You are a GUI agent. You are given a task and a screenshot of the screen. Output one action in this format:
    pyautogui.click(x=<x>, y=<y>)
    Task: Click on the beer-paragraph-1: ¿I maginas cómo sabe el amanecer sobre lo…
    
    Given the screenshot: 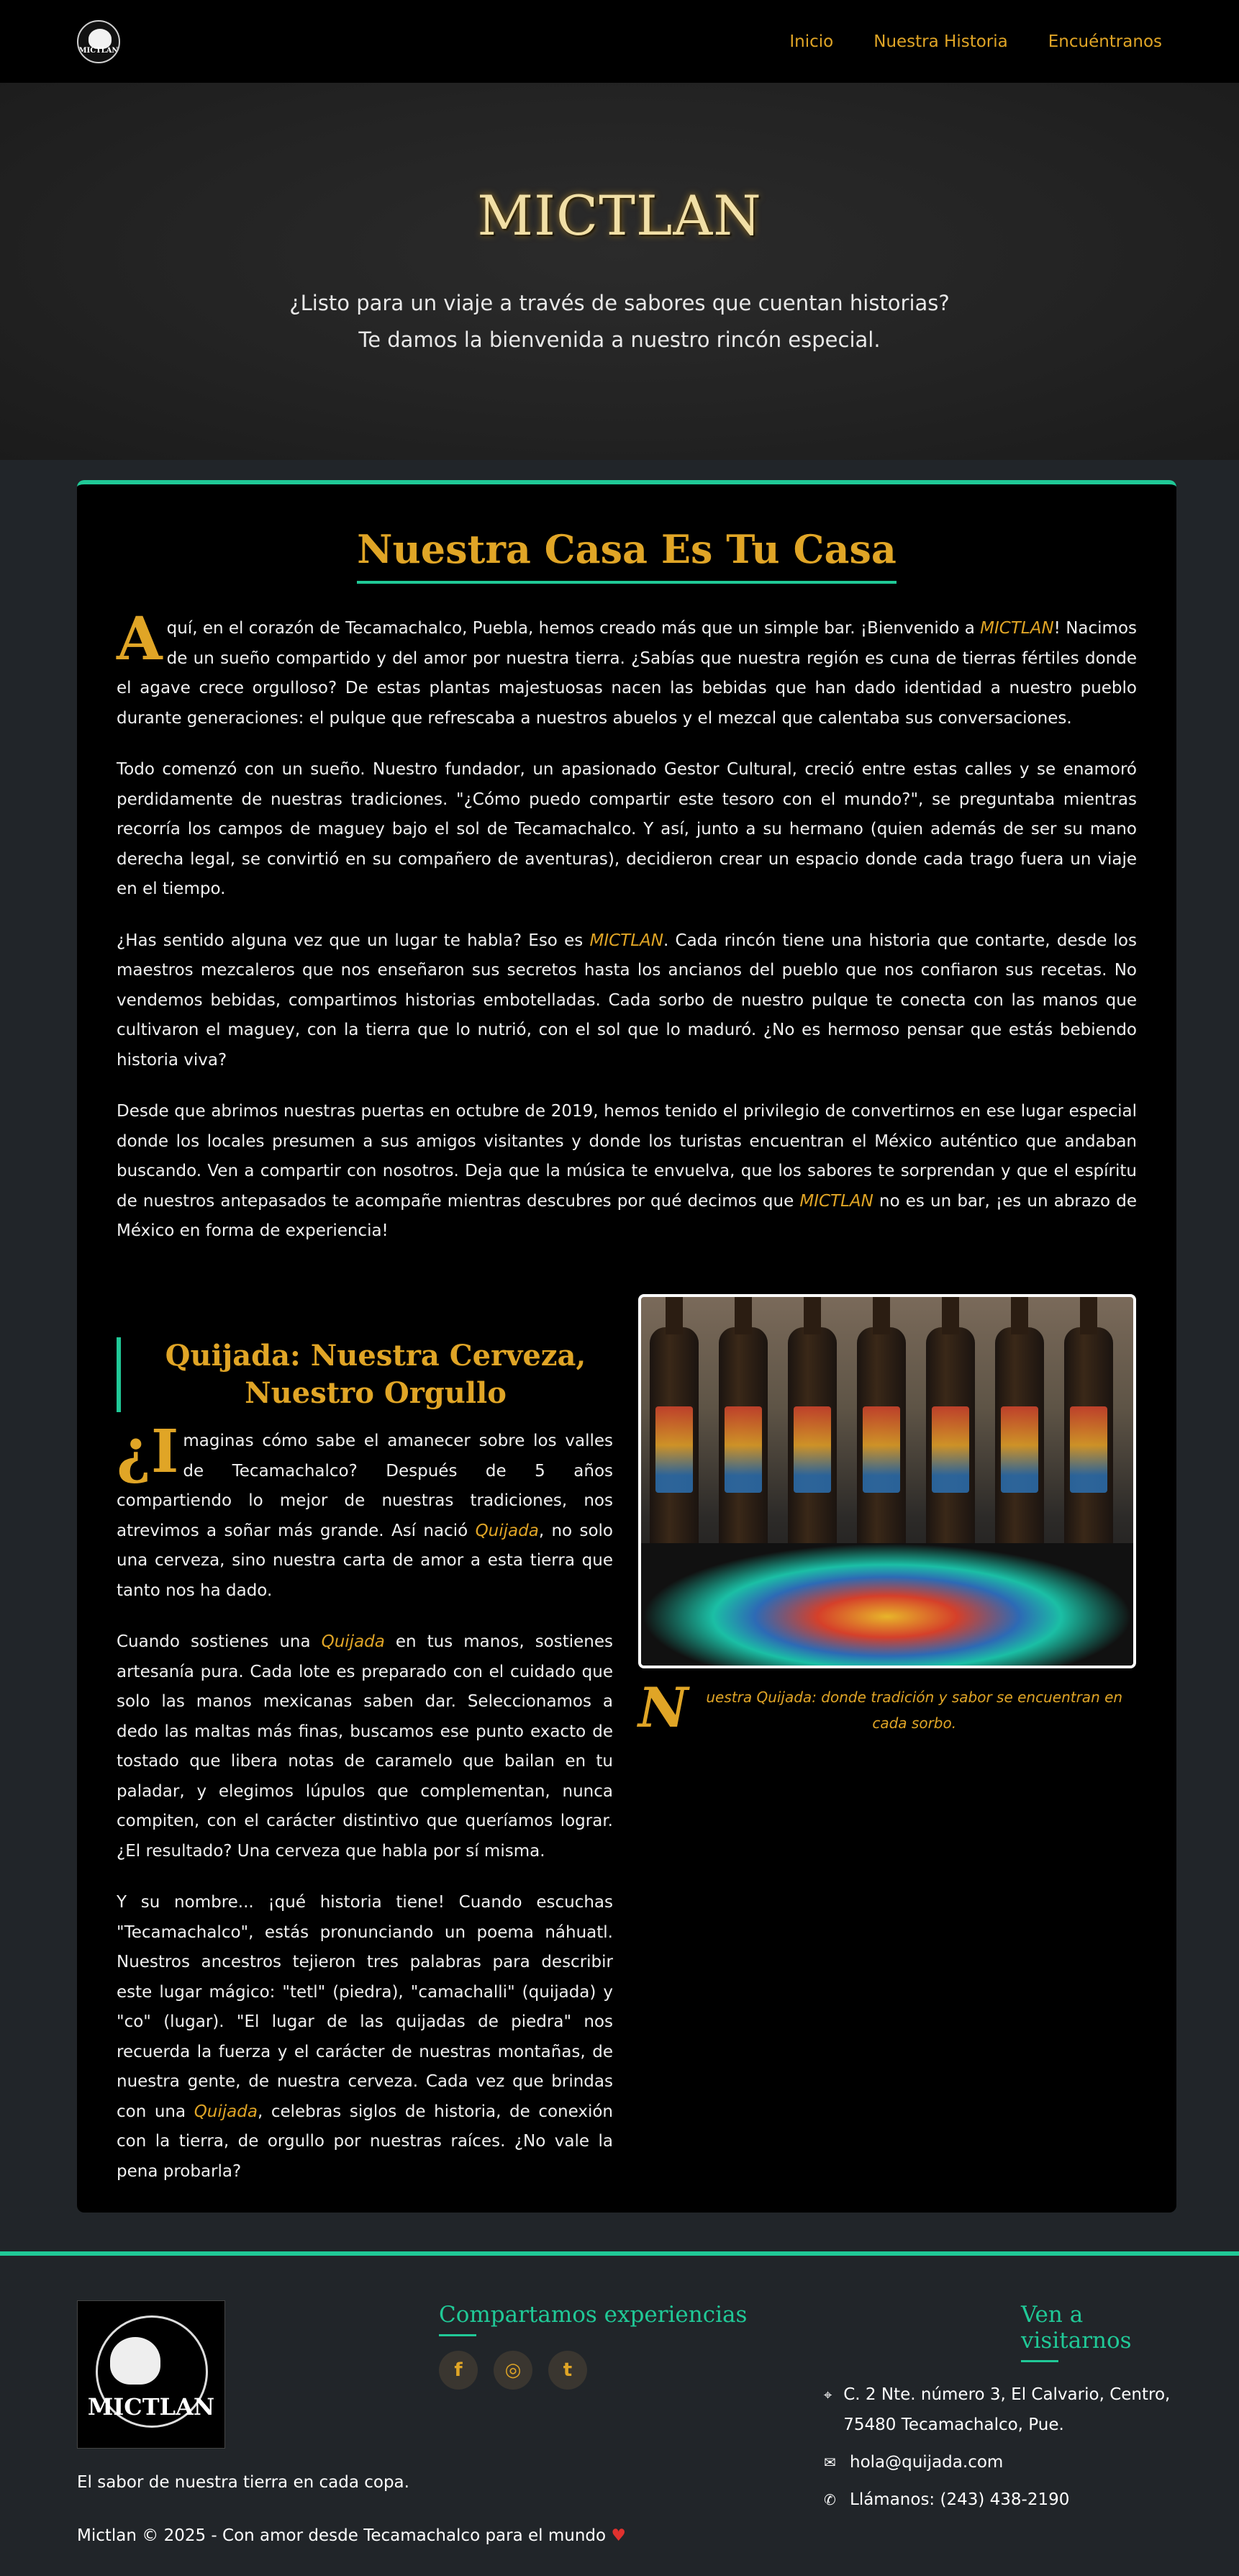 What is the action you would take?
    pyautogui.click(x=365, y=1508)
    